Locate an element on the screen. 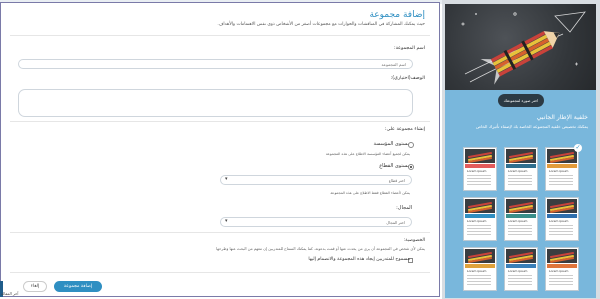 This screenshot has height=299, width=600. field-select: اختر المجال ▾ is located at coordinates (316, 222).